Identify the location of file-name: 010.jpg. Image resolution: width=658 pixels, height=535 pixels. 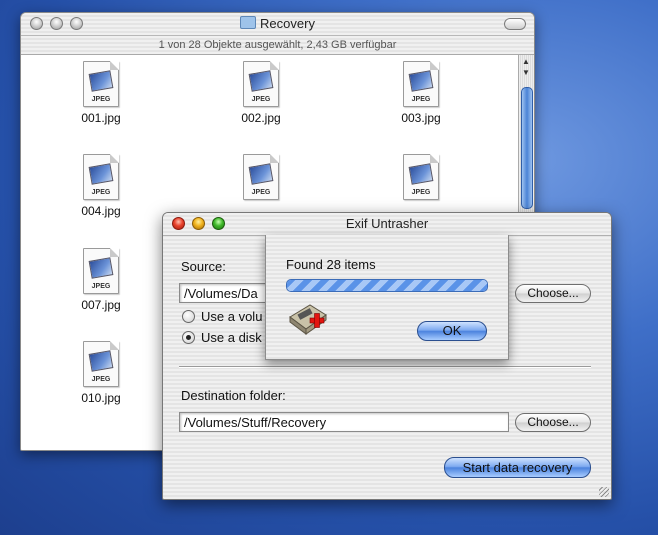
(101, 398).